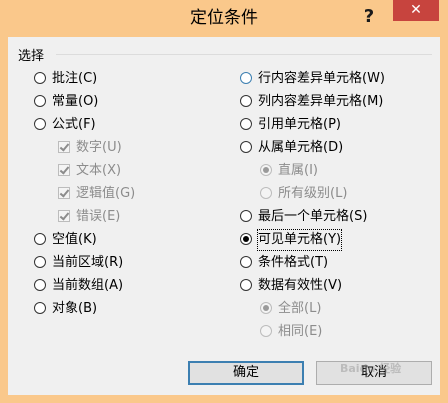  I want to click on checkbox-label: 错误(E), so click(98, 216).